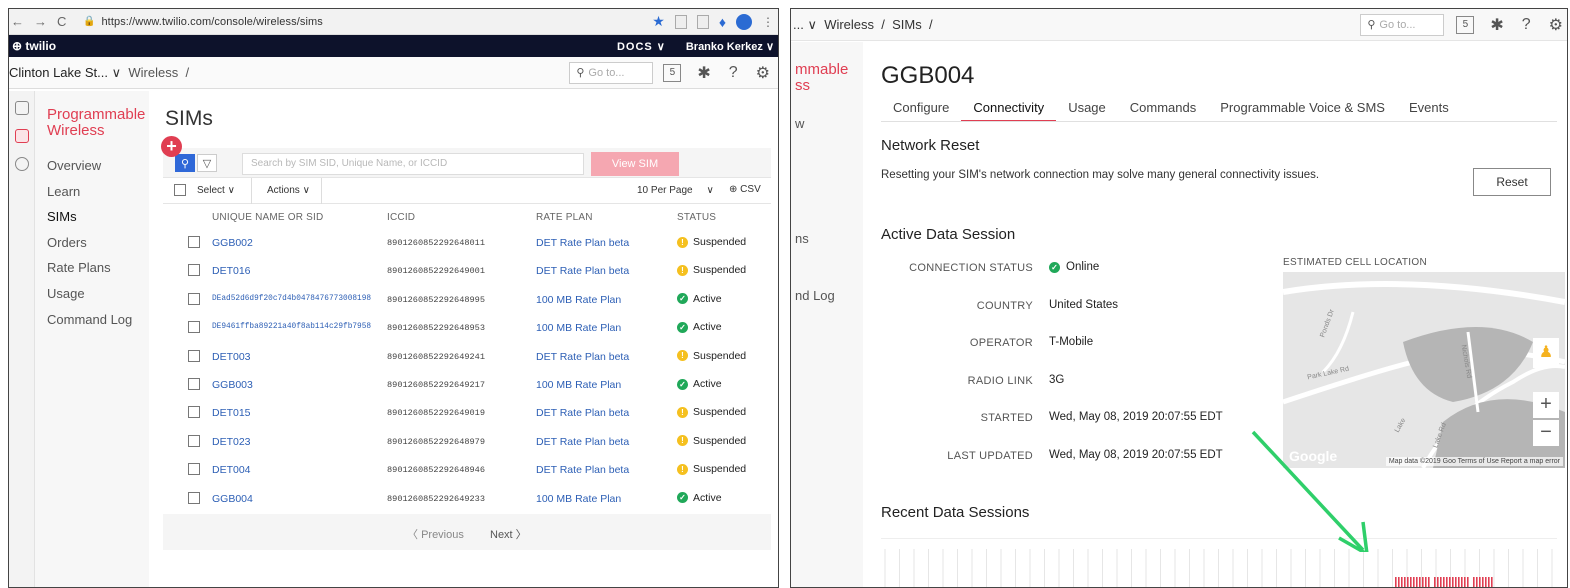 This screenshot has height=588, width=1570. What do you see at coordinates (1546, 405) in the screenshot?
I see `zoom-in-button: +` at bounding box center [1546, 405].